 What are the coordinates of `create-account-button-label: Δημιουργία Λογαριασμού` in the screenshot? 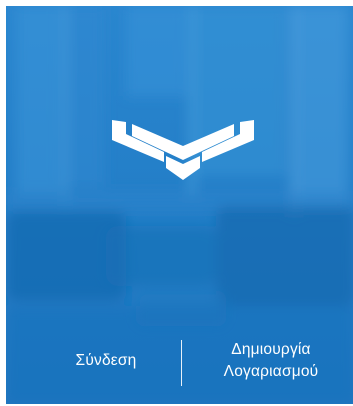 It's located at (271, 360).